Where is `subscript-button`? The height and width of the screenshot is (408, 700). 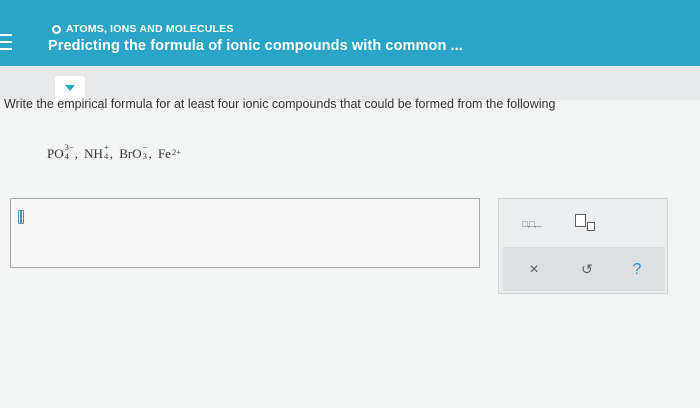
subscript-button is located at coordinates (585, 222).